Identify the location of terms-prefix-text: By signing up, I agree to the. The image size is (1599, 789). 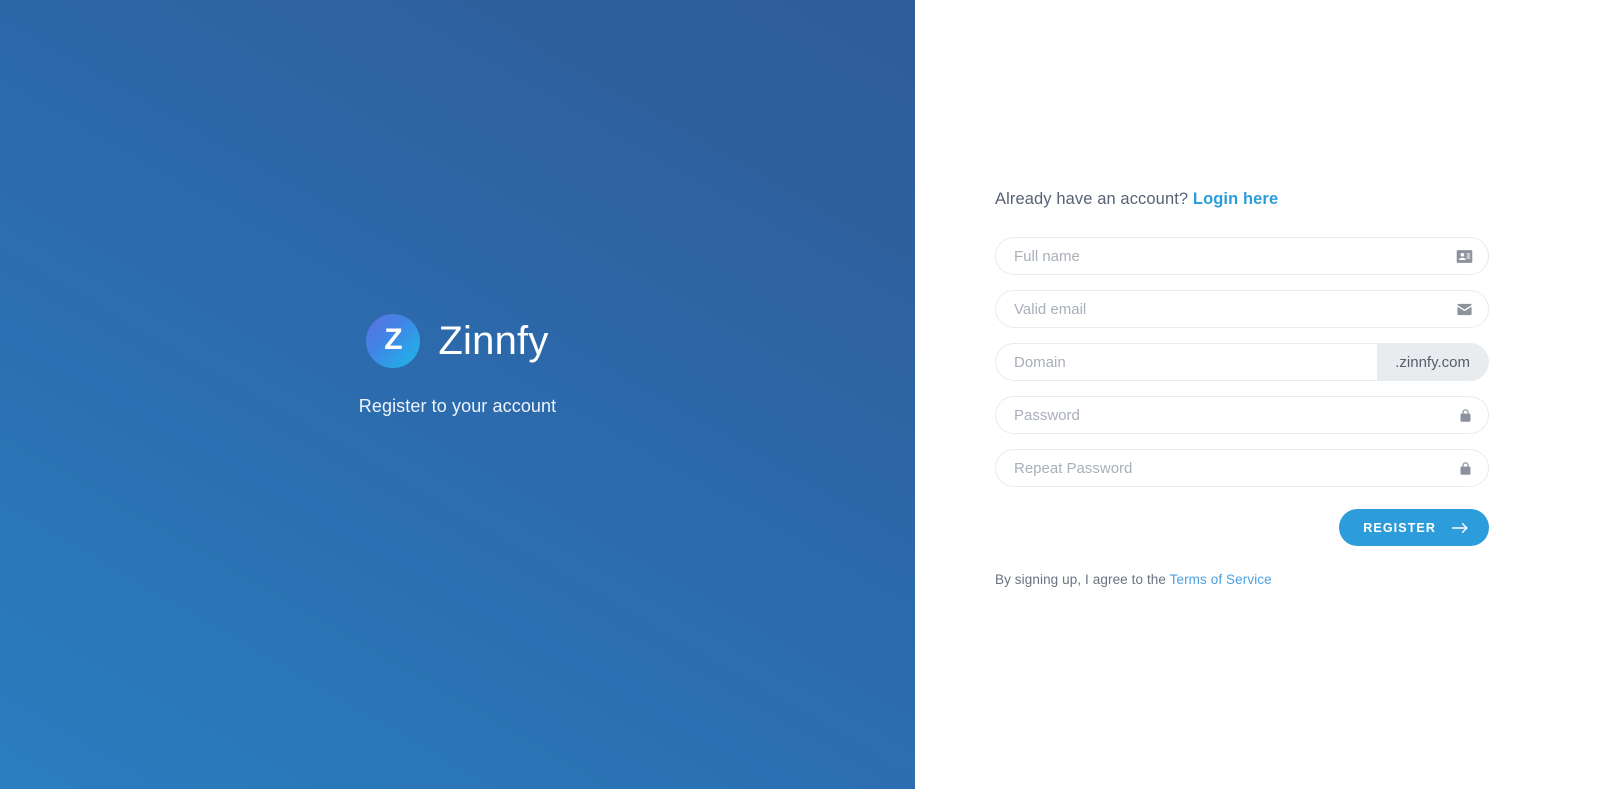
(1082, 579).